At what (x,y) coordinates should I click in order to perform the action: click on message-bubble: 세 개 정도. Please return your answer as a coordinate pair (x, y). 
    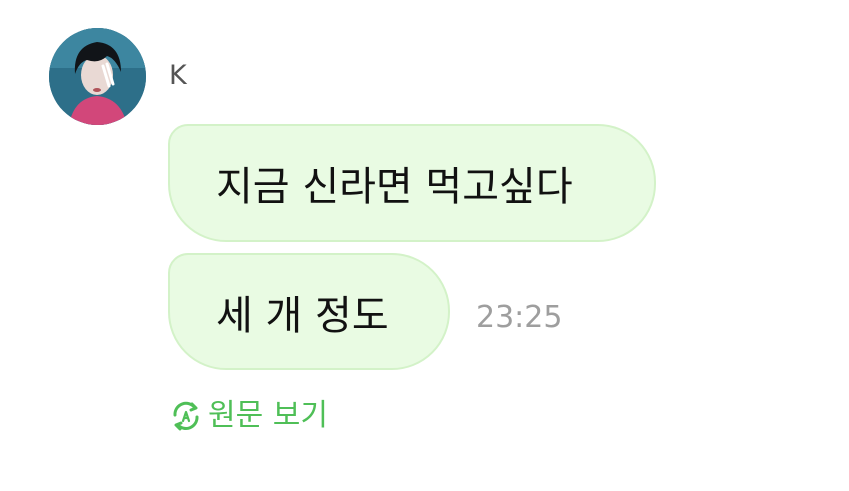
    Looking at the image, I should click on (309, 311).